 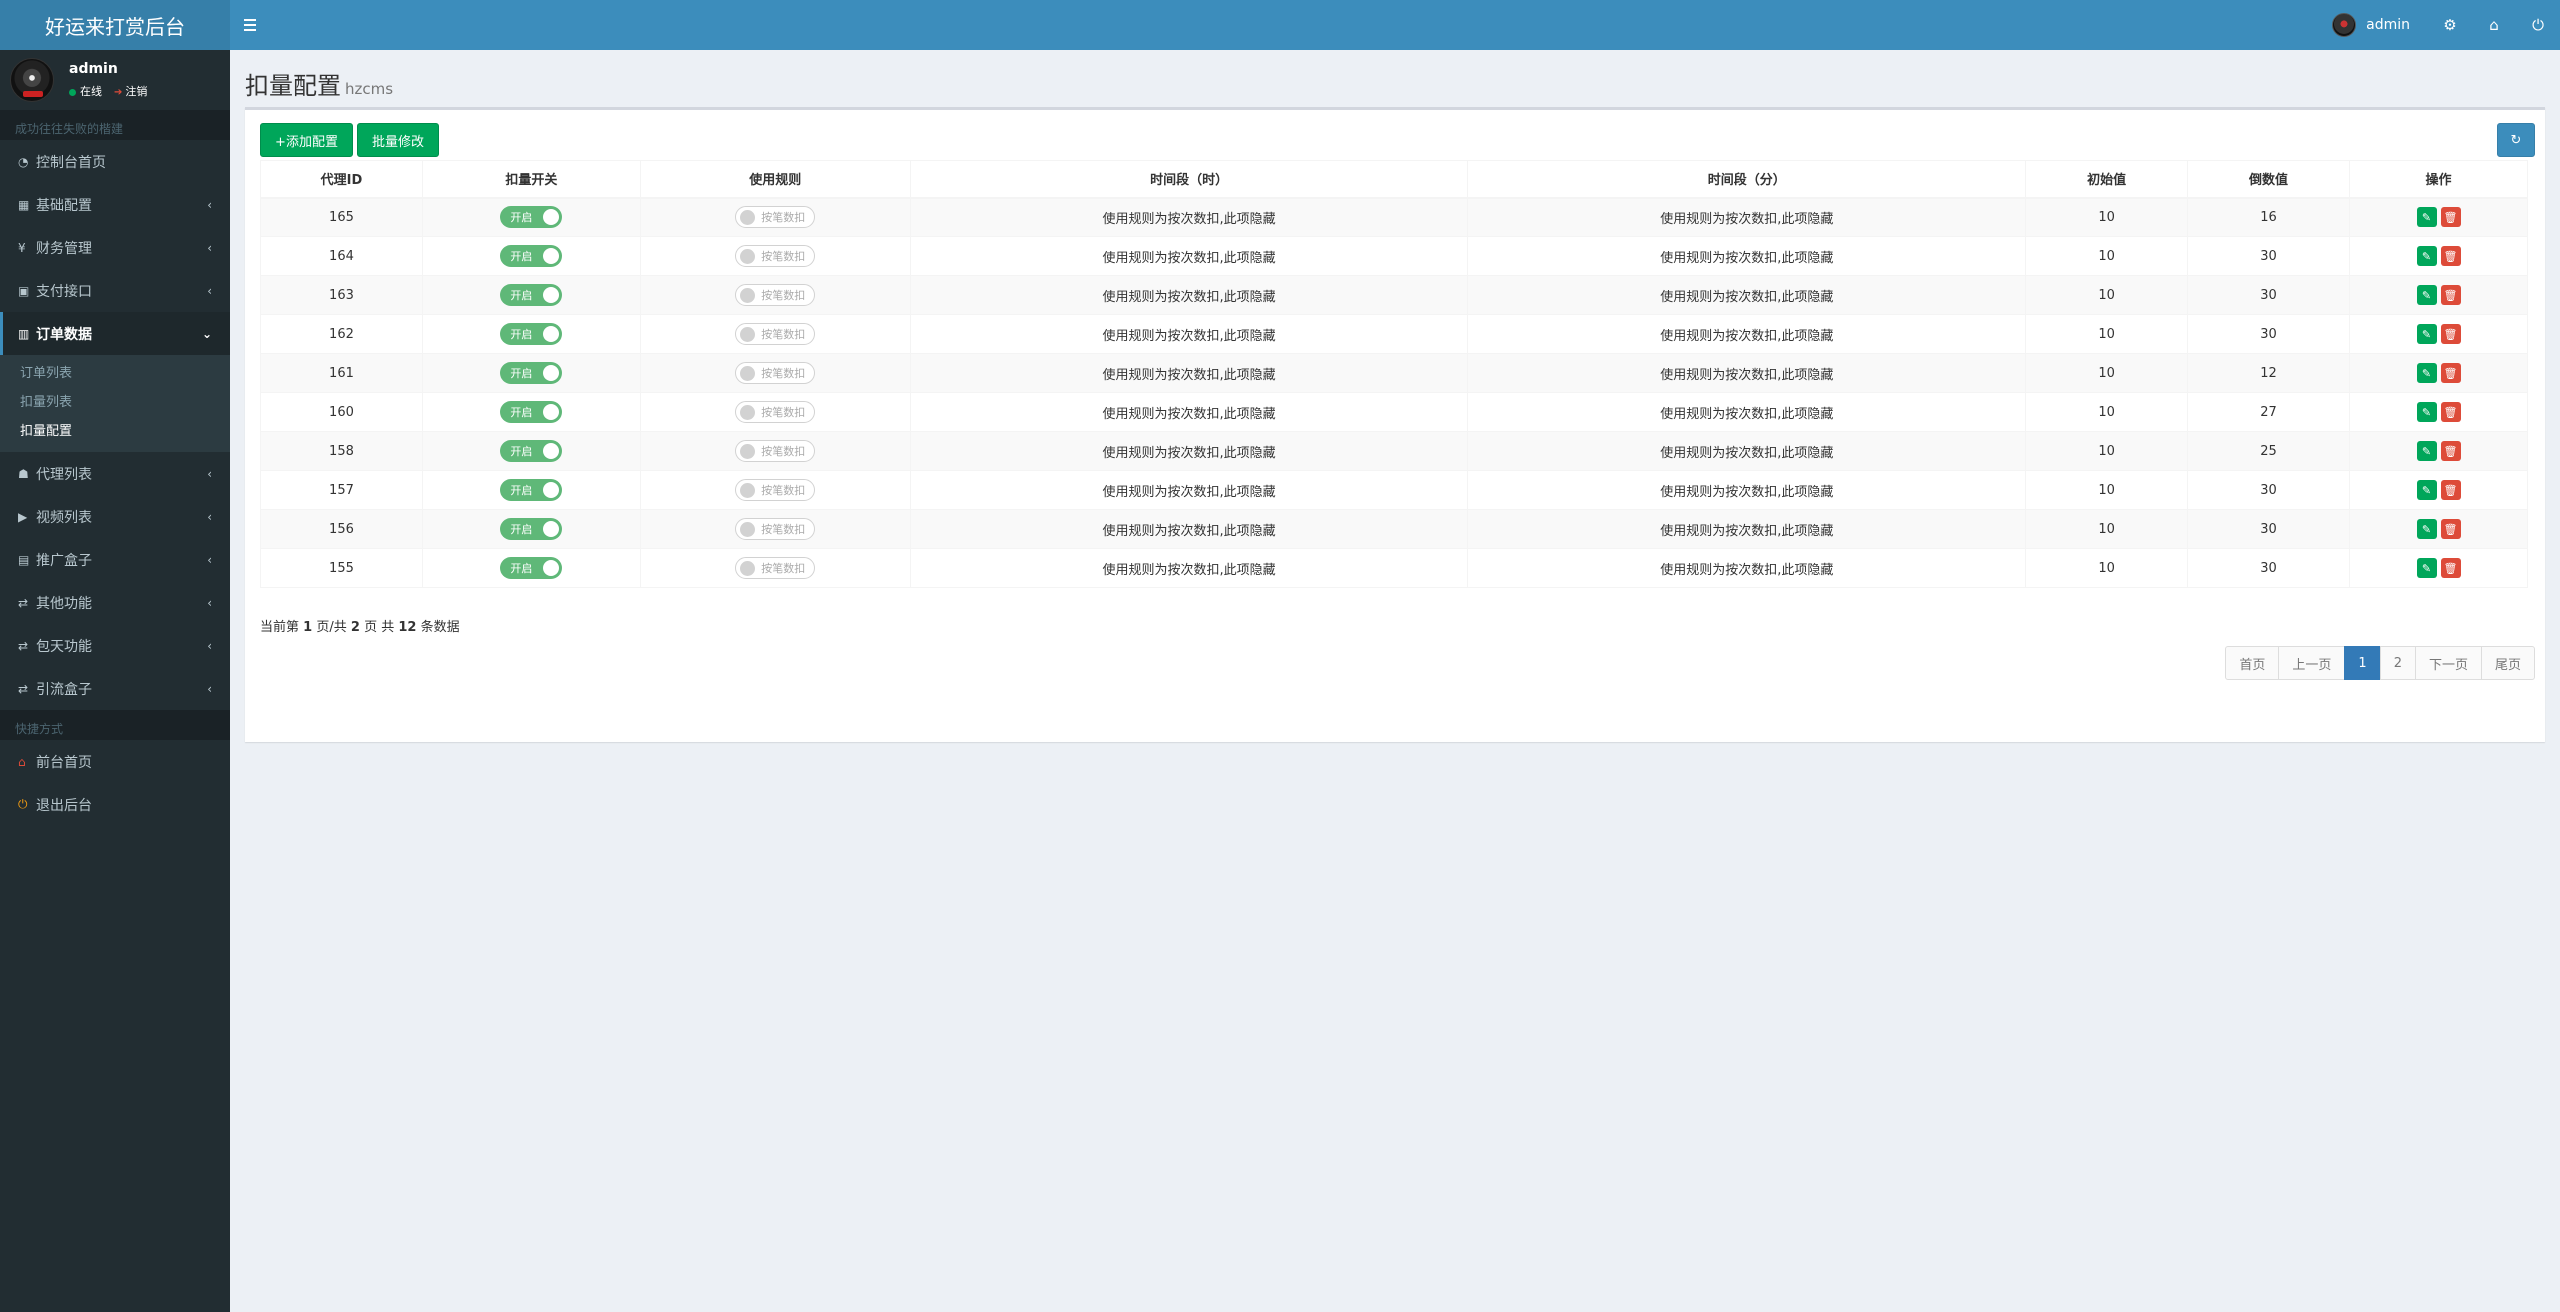 I want to click on submenu-item-deduct-list: 扣量列表, so click(x=115, y=402).